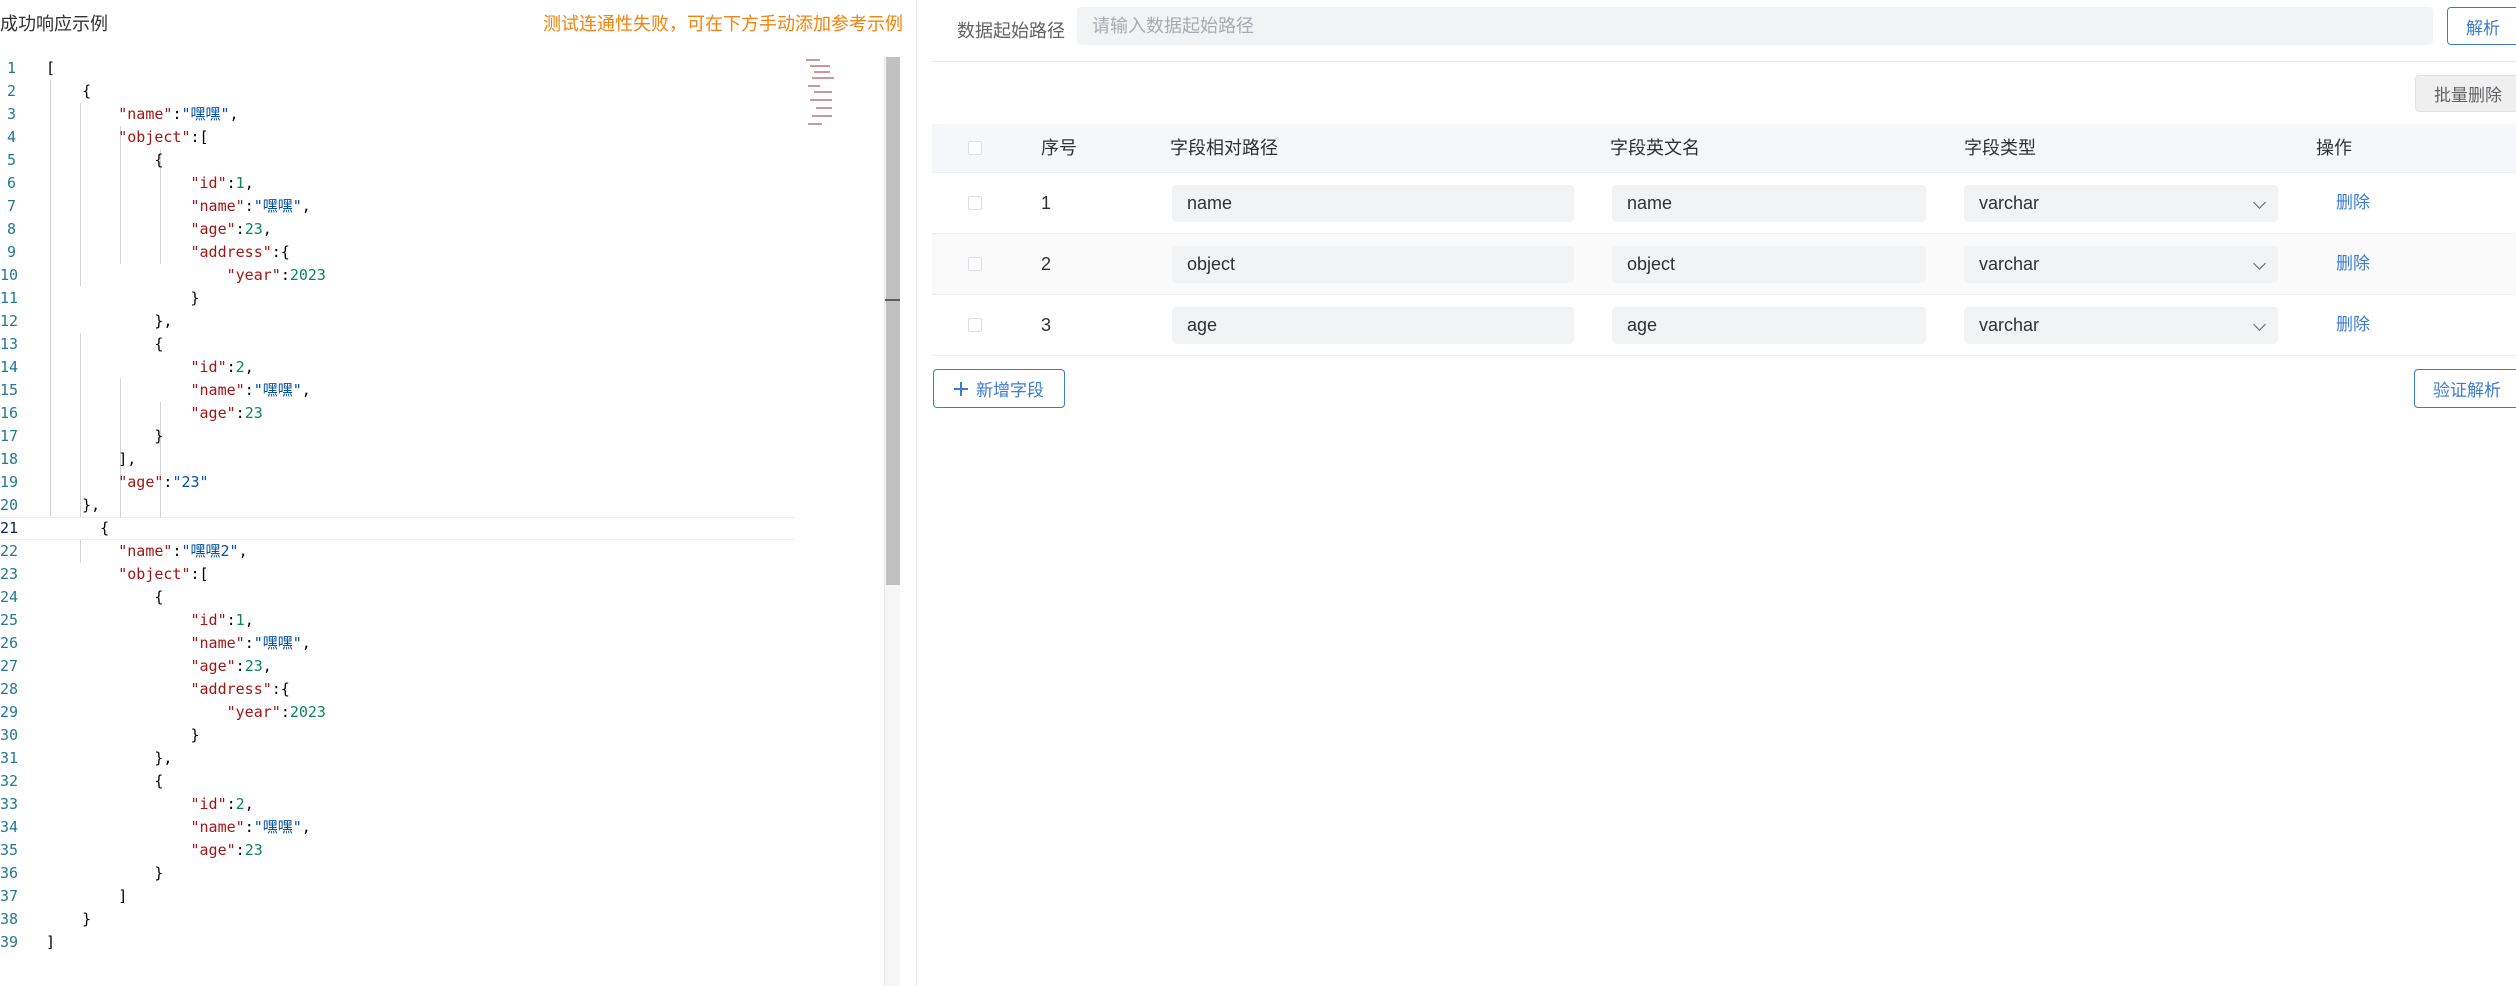 The height and width of the screenshot is (986, 2516). What do you see at coordinates (397, 68) in the screenshot?
I see `code-line: 1[` at bounding box center [397, 68].